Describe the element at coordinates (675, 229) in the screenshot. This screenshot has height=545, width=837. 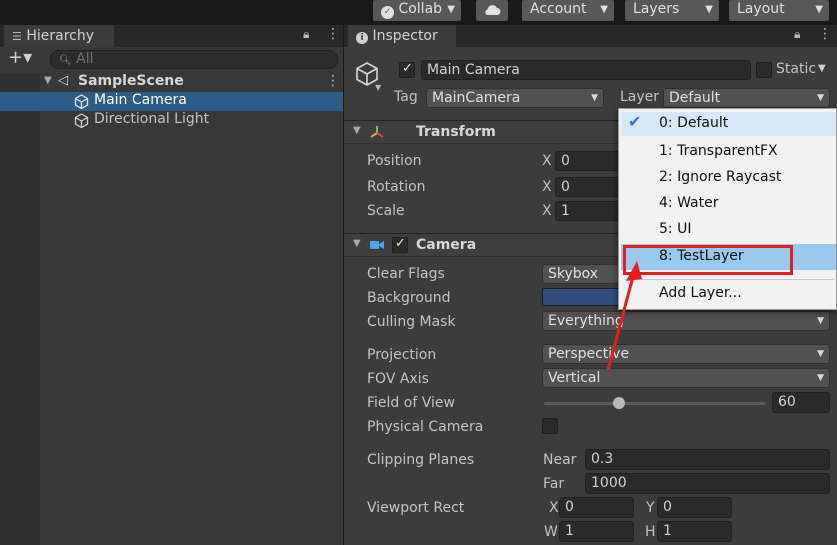
I see `menu-item-label: 5: UI` at that location.